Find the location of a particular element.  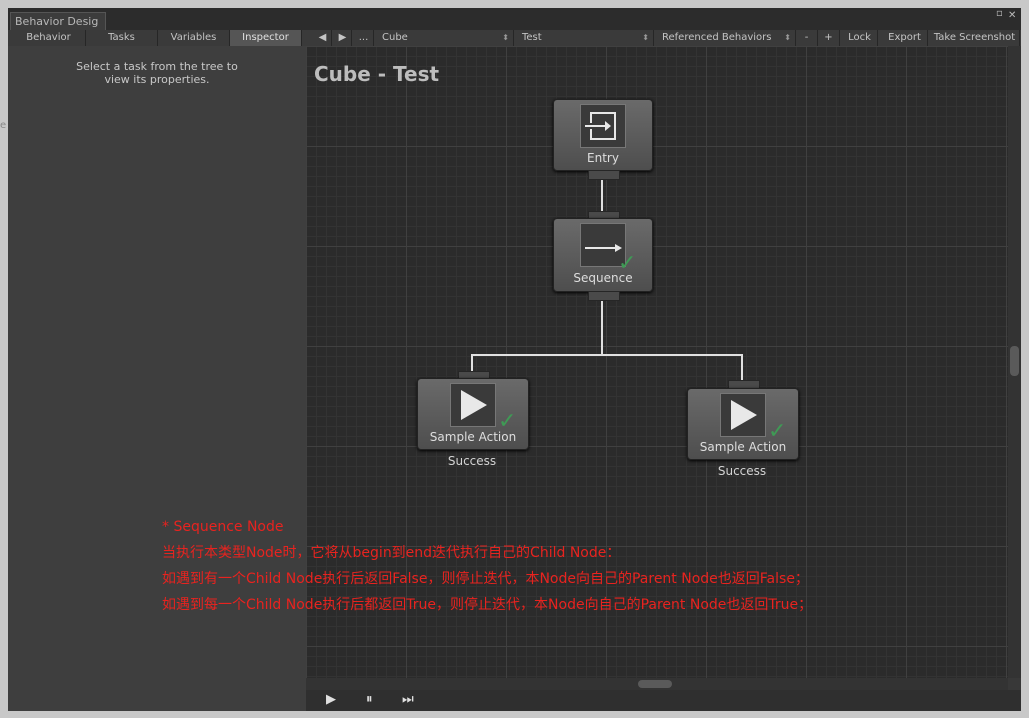

horizontal-scrollbar is located at coordinates (657, 684).